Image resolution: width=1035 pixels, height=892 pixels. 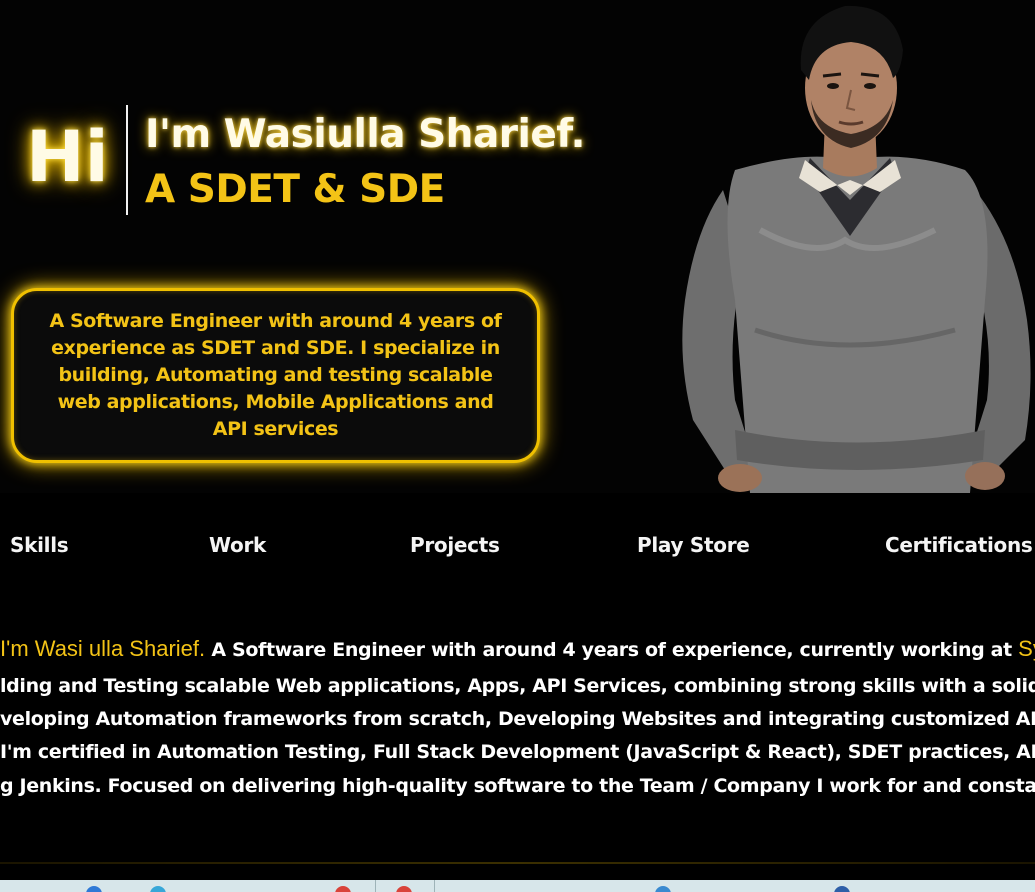 I want to click on greeting-divider, so click(x=127, y=160).